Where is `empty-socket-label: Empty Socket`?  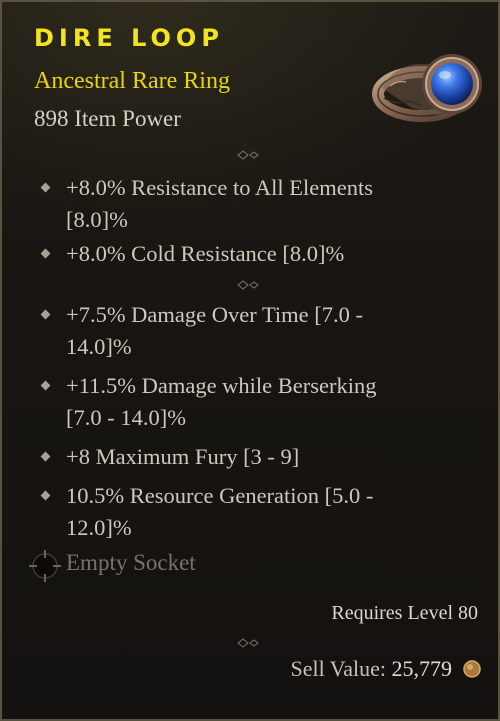
empty-socket-label: Empty Socket is located at coordinates (131, 562).